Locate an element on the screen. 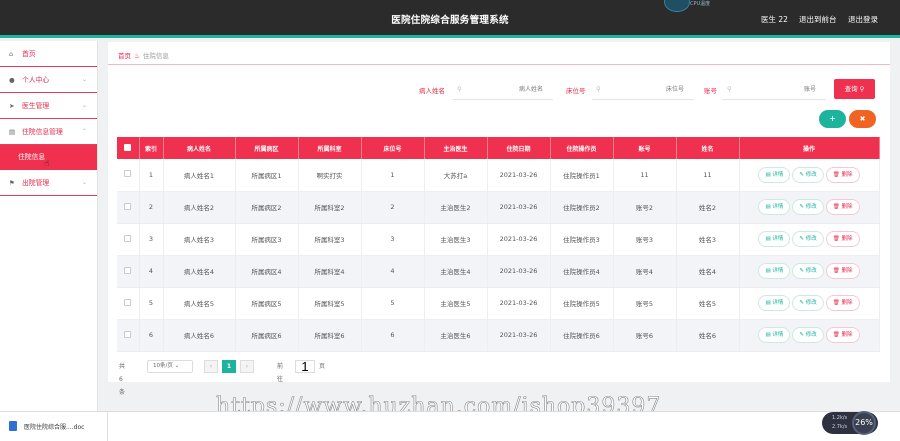 This screenshot has height=441, width=900. table-cell: 账号5 is located at coordinates (645, 303).